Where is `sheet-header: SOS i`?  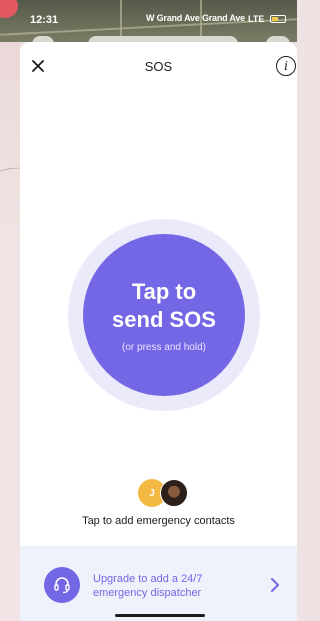 sheet-header: SOS i is located at coordinates (158, 66).